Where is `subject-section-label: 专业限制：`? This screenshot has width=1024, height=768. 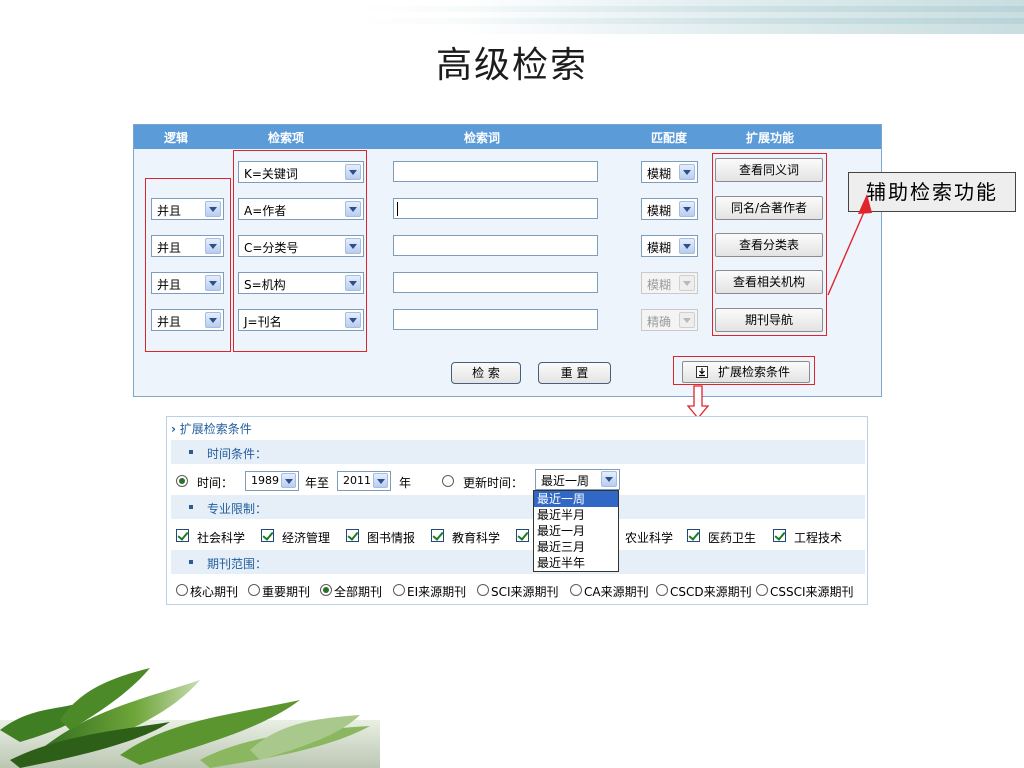 subject-section-label: 专业限制： is located at coordinates (237, 509).